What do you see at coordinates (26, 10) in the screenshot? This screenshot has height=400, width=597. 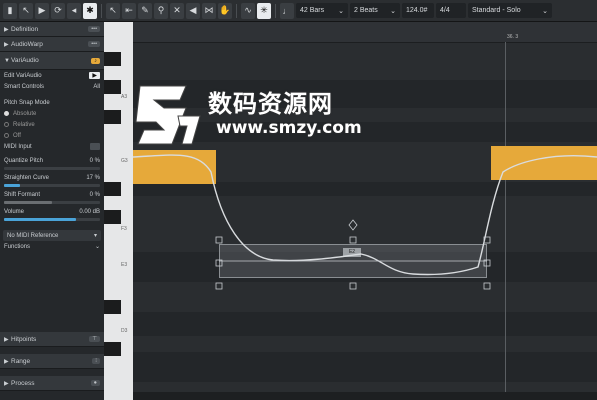 I see `pointer-icon: ↖` at bounding box center [26, 10].